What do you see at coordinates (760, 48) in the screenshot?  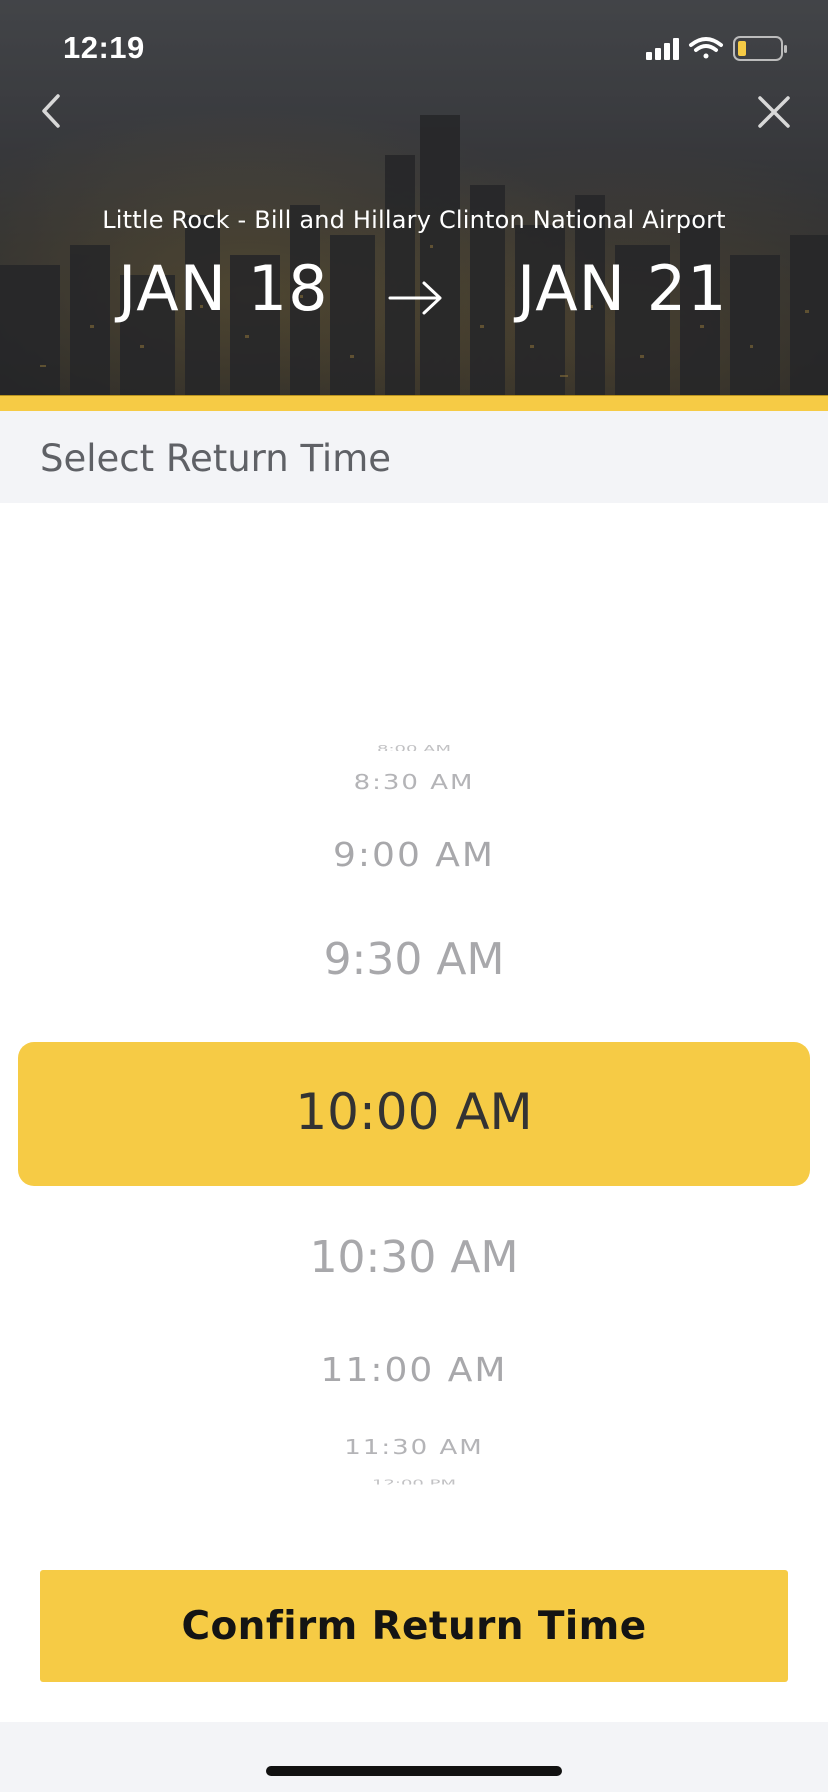 I see `battery-icon` at bounding box center [760, 48].